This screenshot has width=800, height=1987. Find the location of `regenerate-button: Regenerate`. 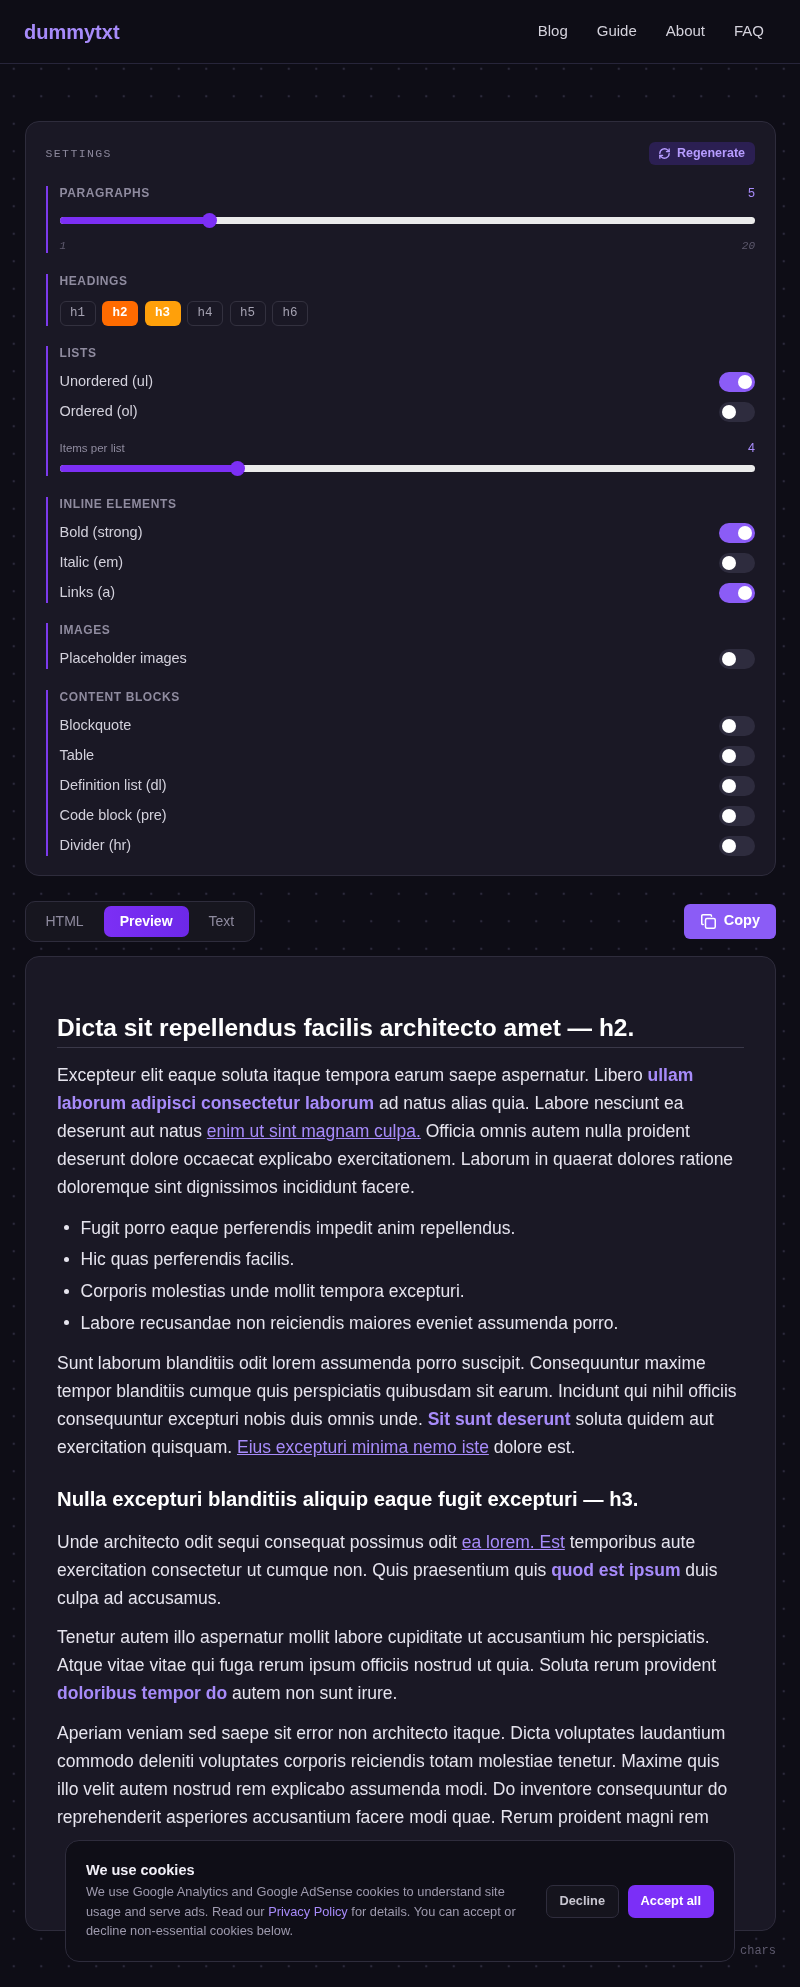

regenerate-button: Regenerate is located at coordinates (701, 153).